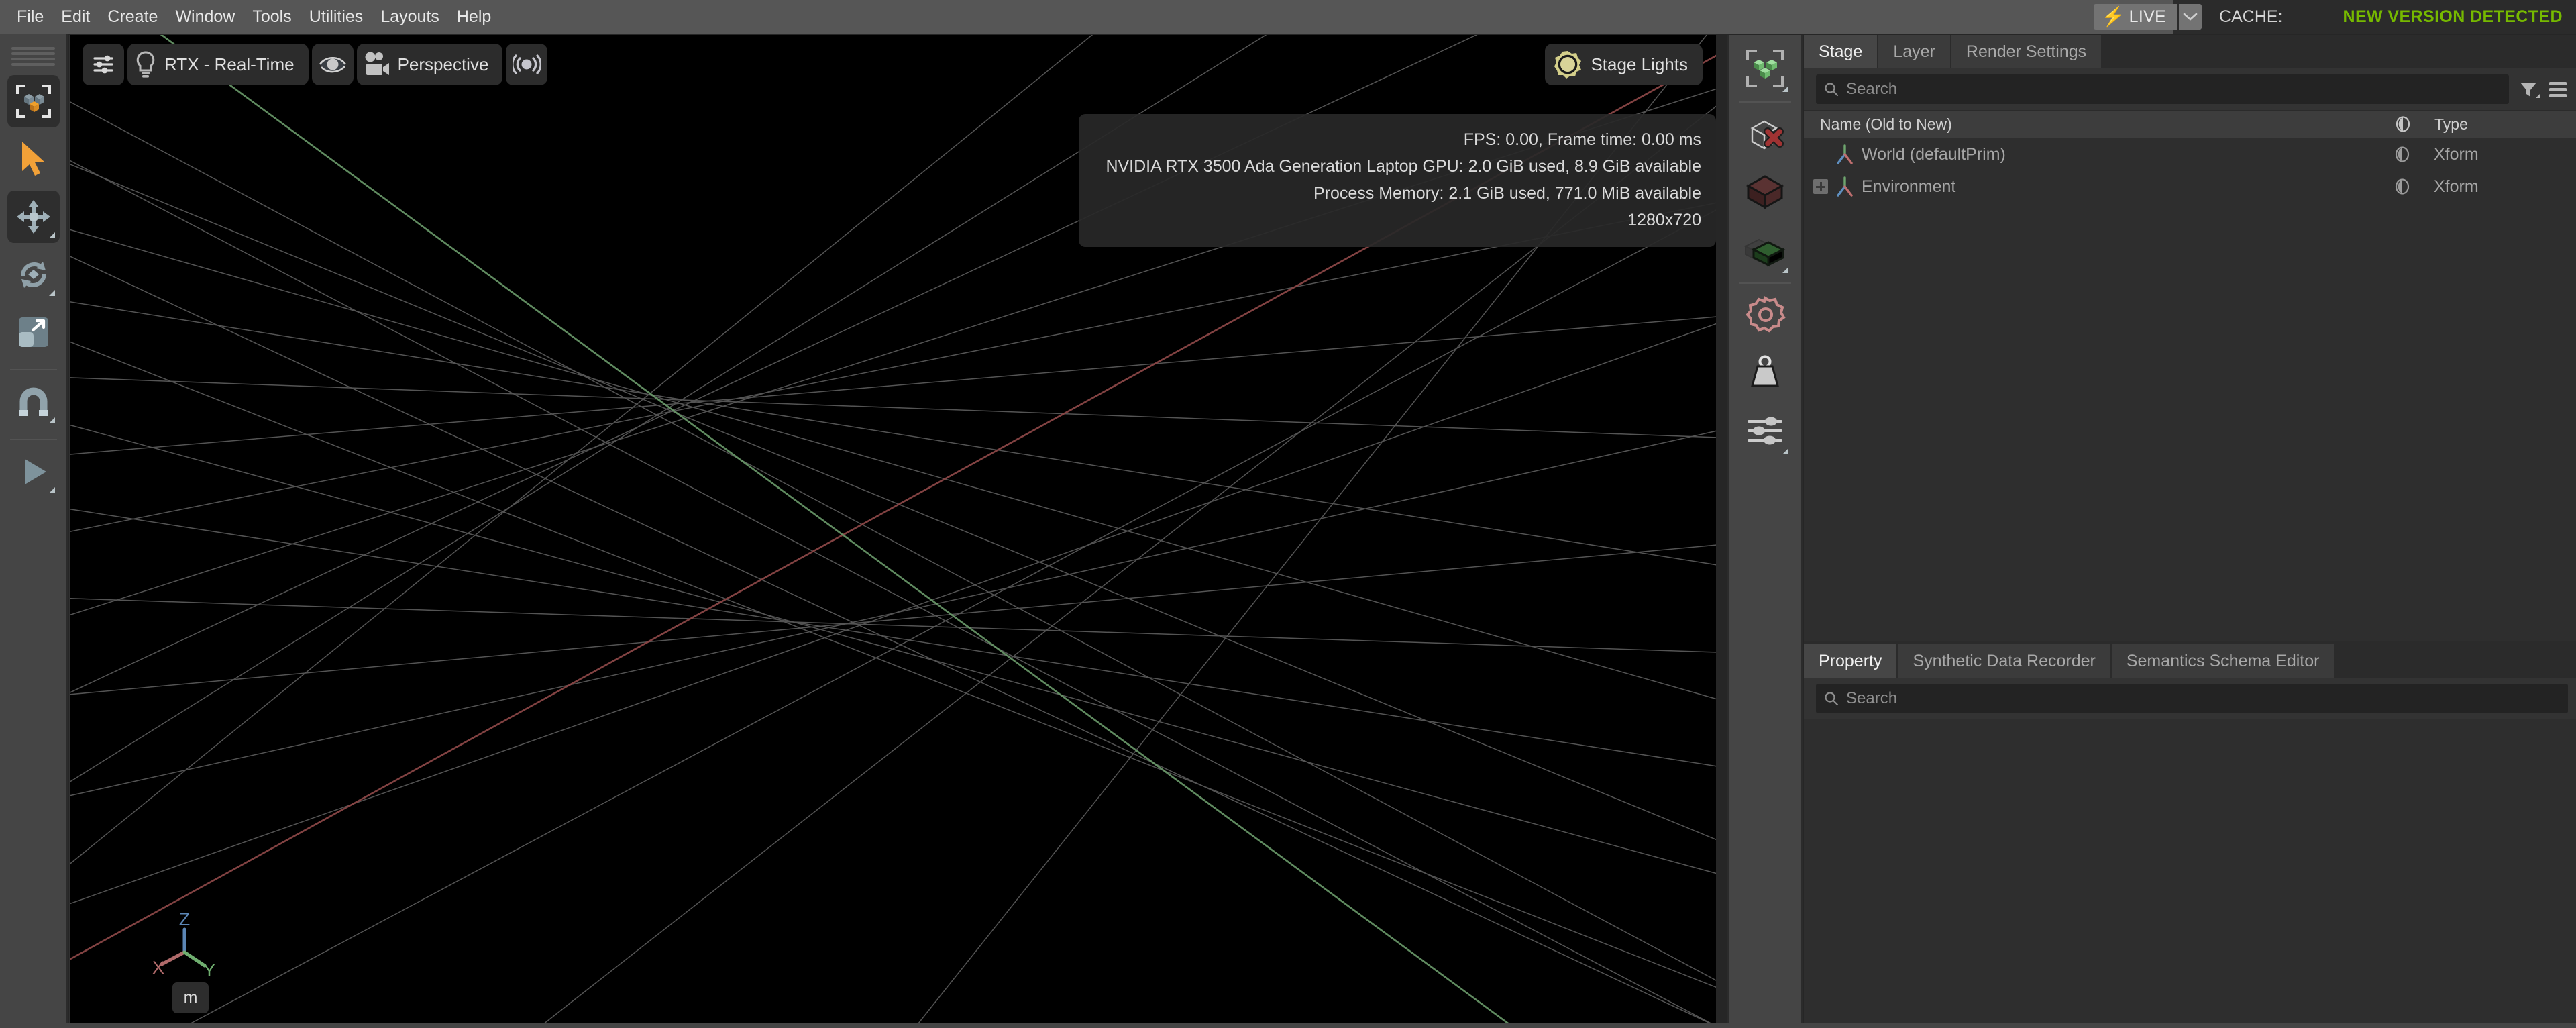 This screenshot has width=2576, height=1028. I want to click on stage-tab-strip: Stage Layer Render Settings, so click(2190, 51).